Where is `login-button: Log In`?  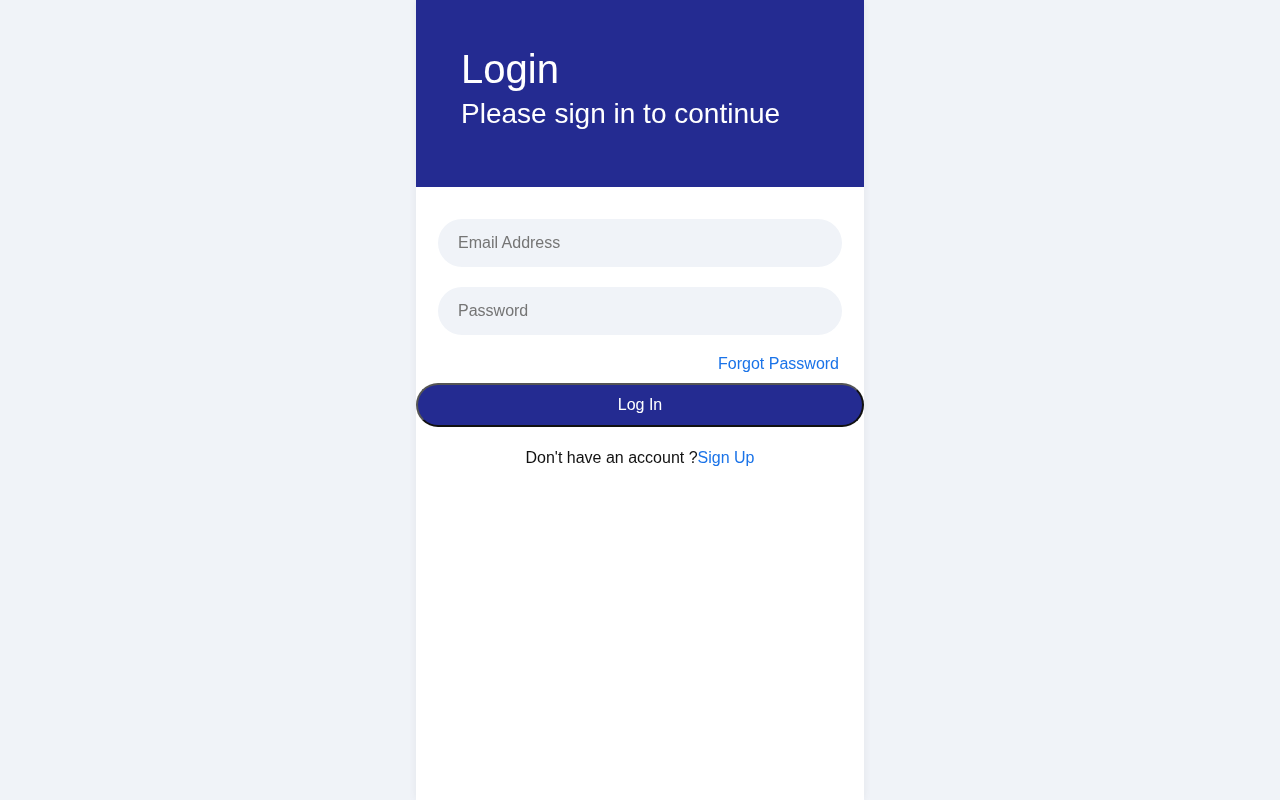
login-button: Log In is located at coordinates (640, 405).